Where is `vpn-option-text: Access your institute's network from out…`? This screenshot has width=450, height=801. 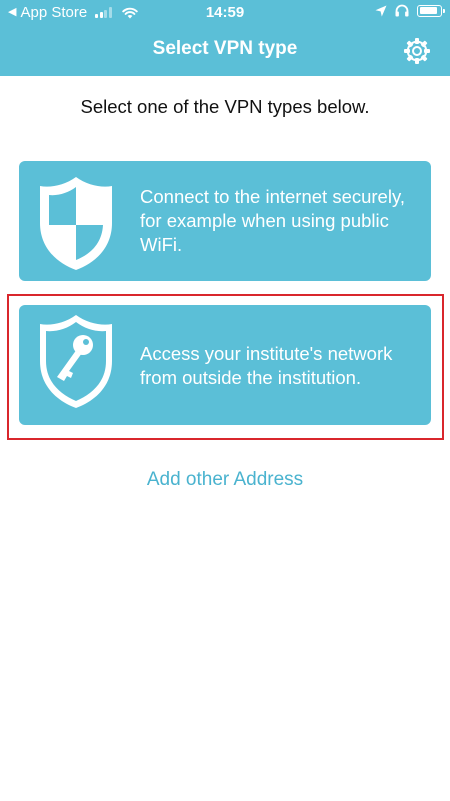 vpn-option-text: Access your institute's network from out… is located at coordinates (266, 365).